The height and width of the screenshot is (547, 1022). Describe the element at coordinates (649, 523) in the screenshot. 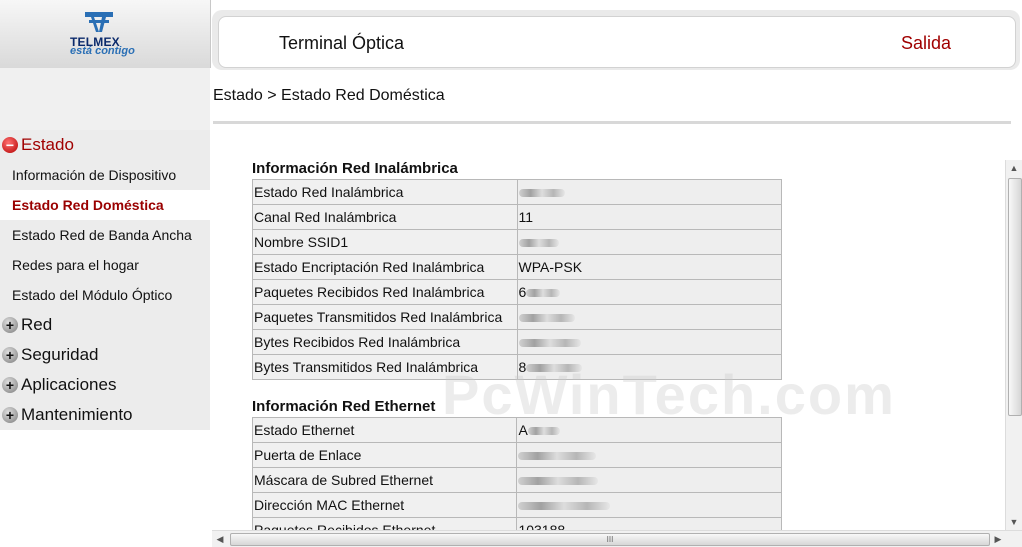

I see `row-value: 103188` at that location.